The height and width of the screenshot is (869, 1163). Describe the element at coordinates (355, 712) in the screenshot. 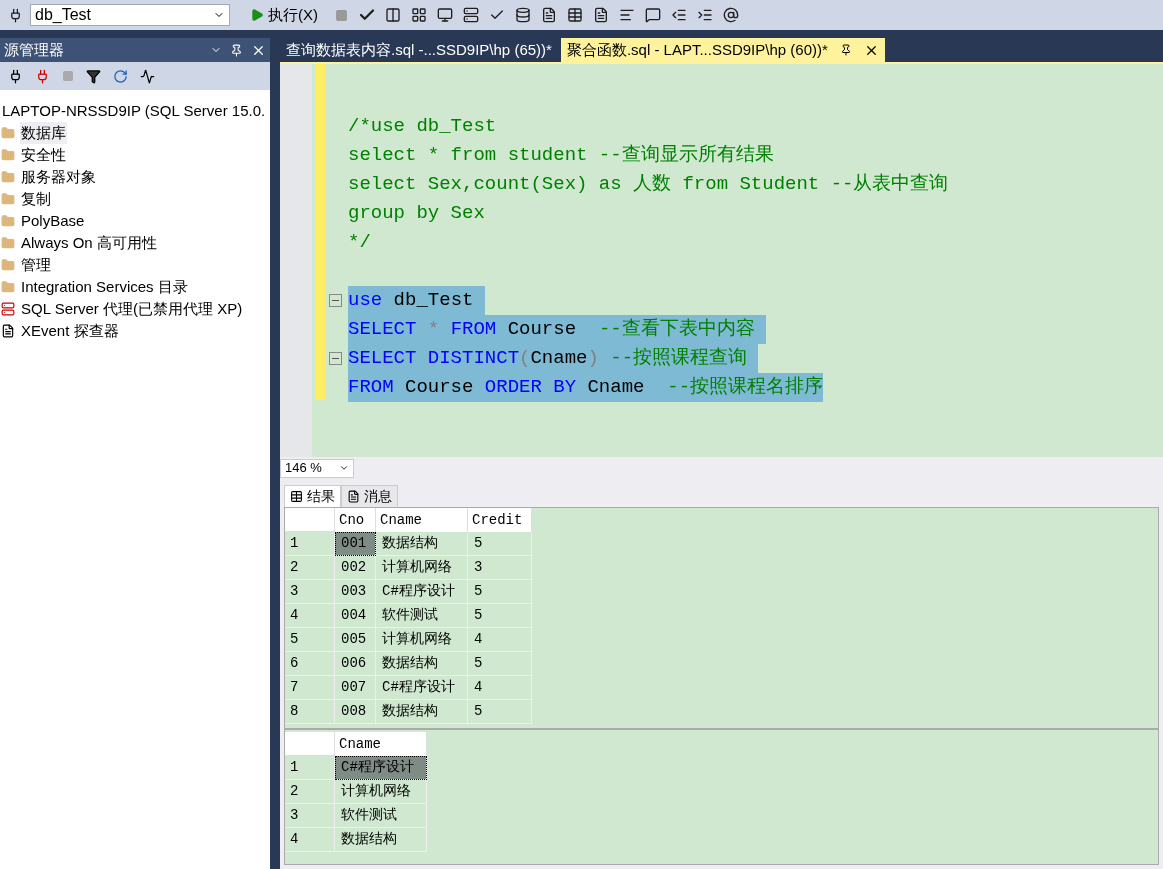

I see `table-cell: 008` at that location.